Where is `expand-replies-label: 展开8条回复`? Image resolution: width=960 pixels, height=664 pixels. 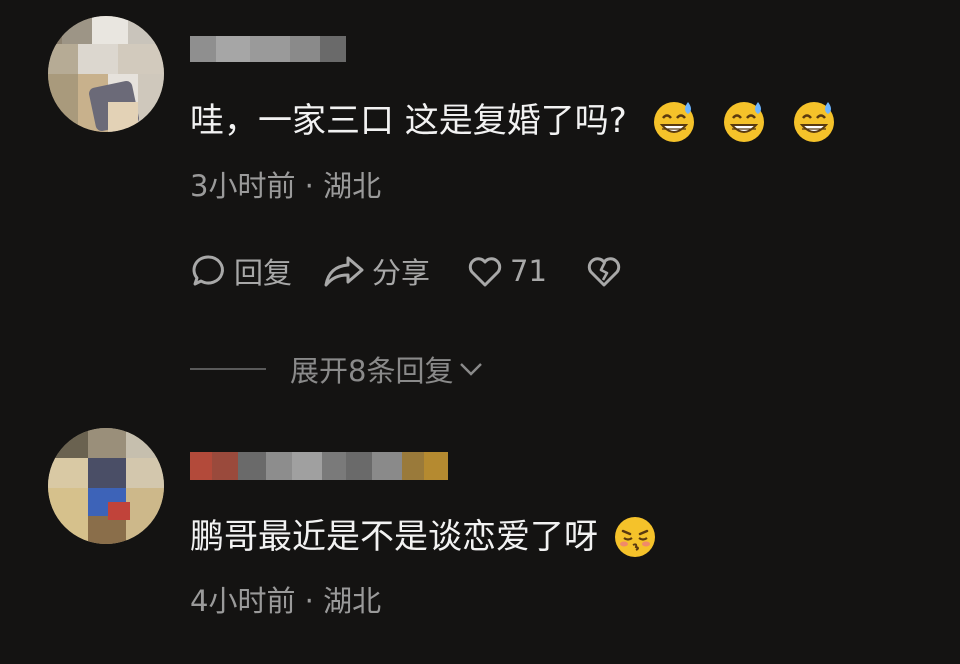 expand-replies-label: 展开8条回复 is located at coordinates (372, 371).